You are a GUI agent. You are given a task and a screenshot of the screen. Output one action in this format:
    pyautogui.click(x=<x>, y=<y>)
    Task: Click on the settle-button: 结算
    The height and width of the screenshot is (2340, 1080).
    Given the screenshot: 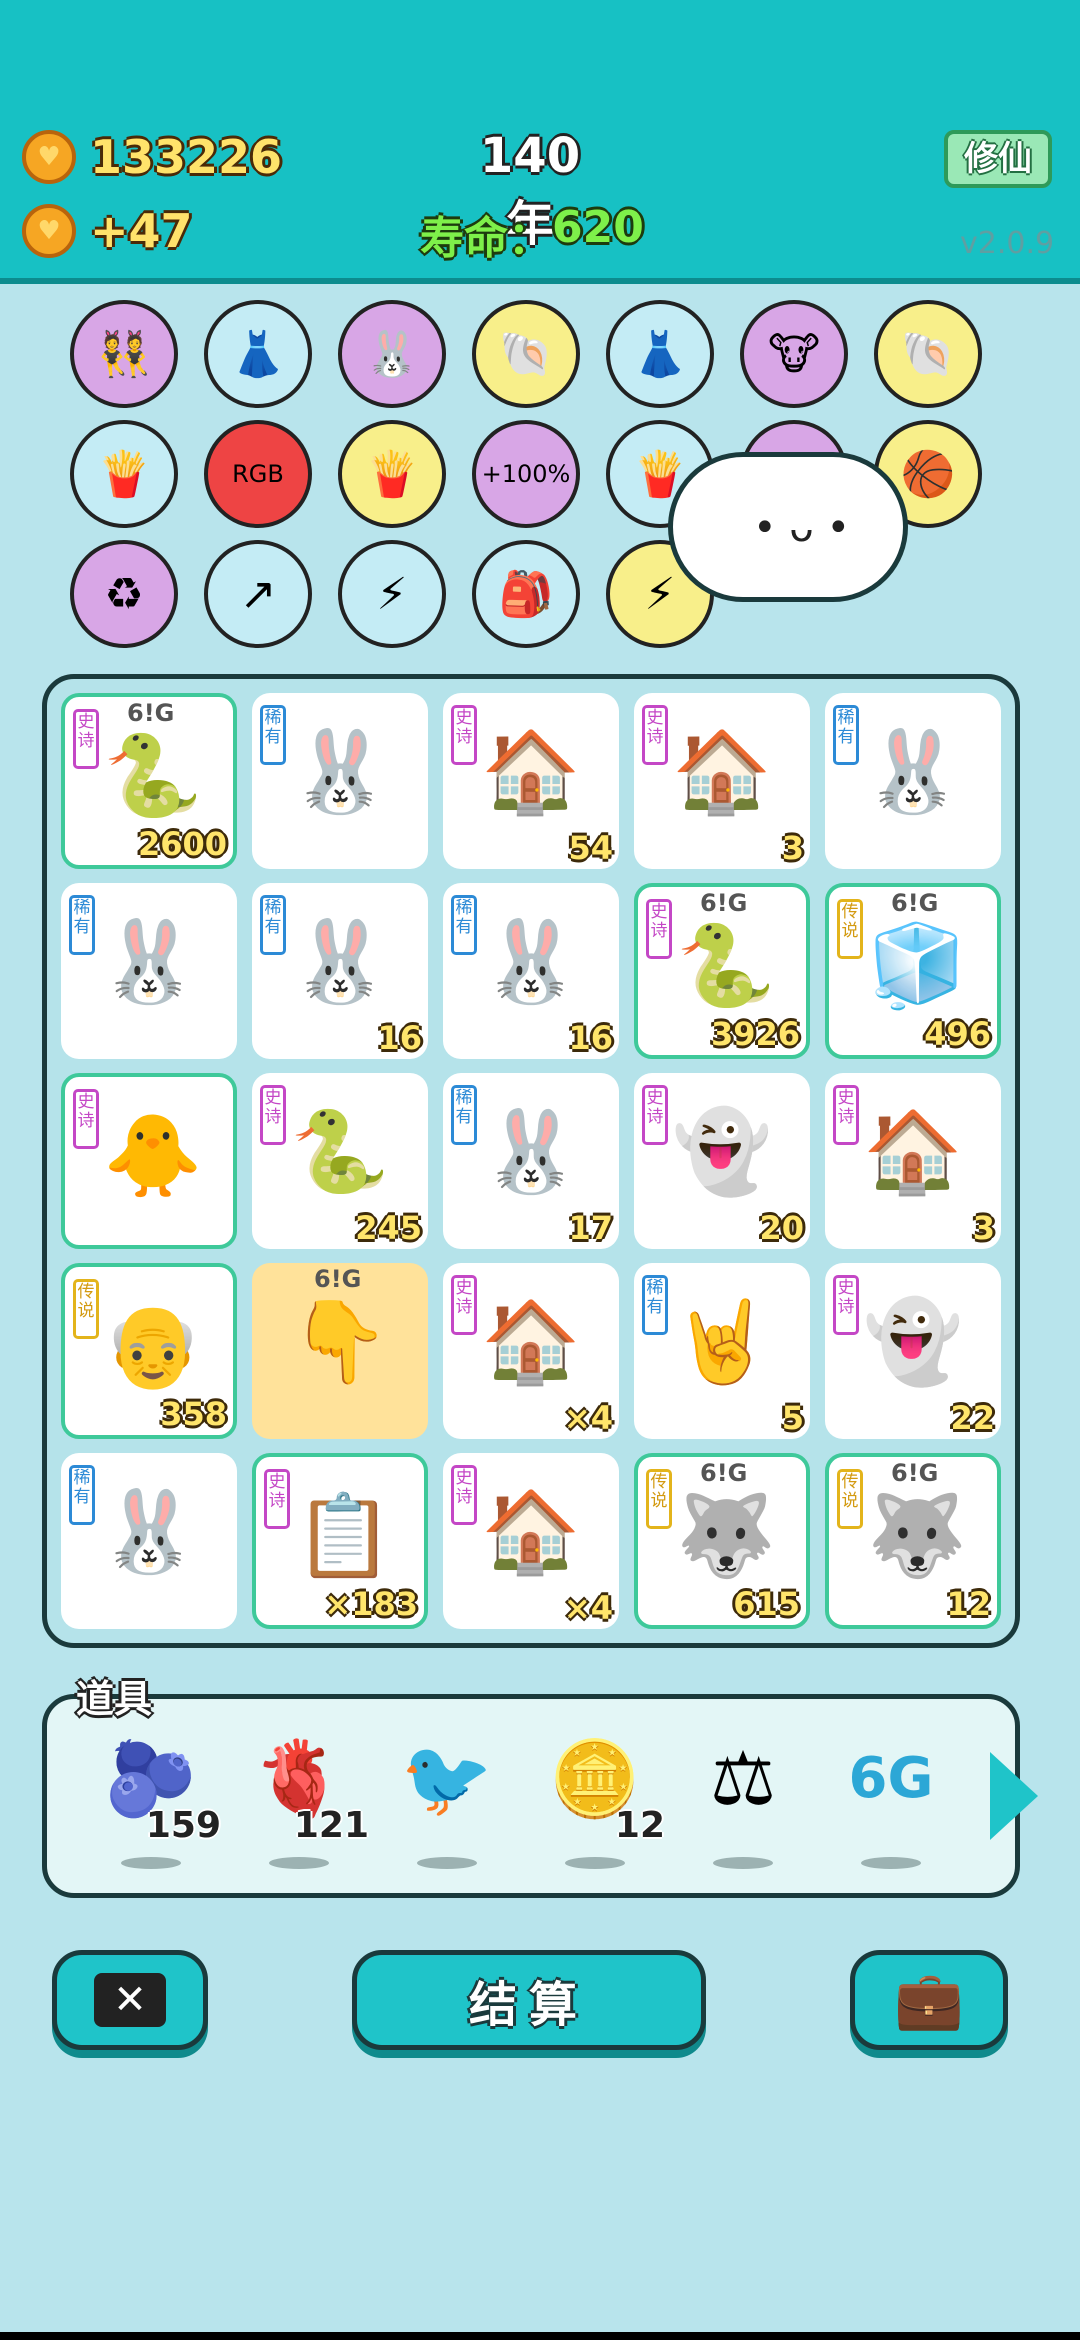 What is the action you would take?
    pyautogui.click(x=529, y=2000)
    